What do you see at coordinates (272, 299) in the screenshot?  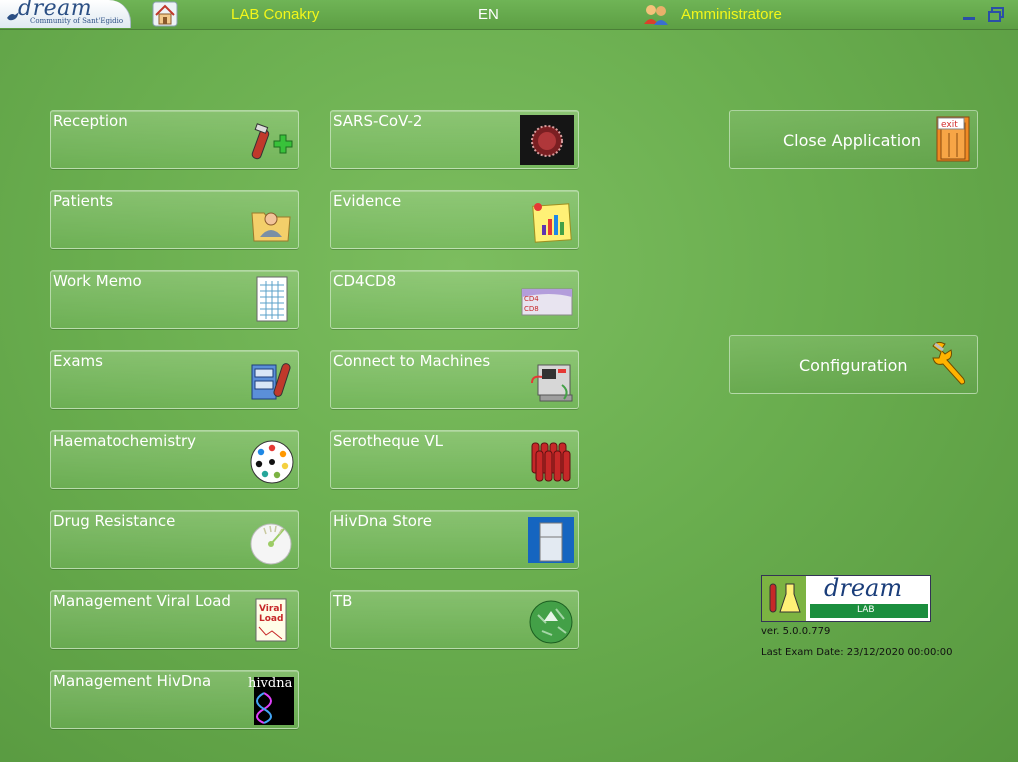 I see `work-memo-icon` at bounding box center [272, 299].